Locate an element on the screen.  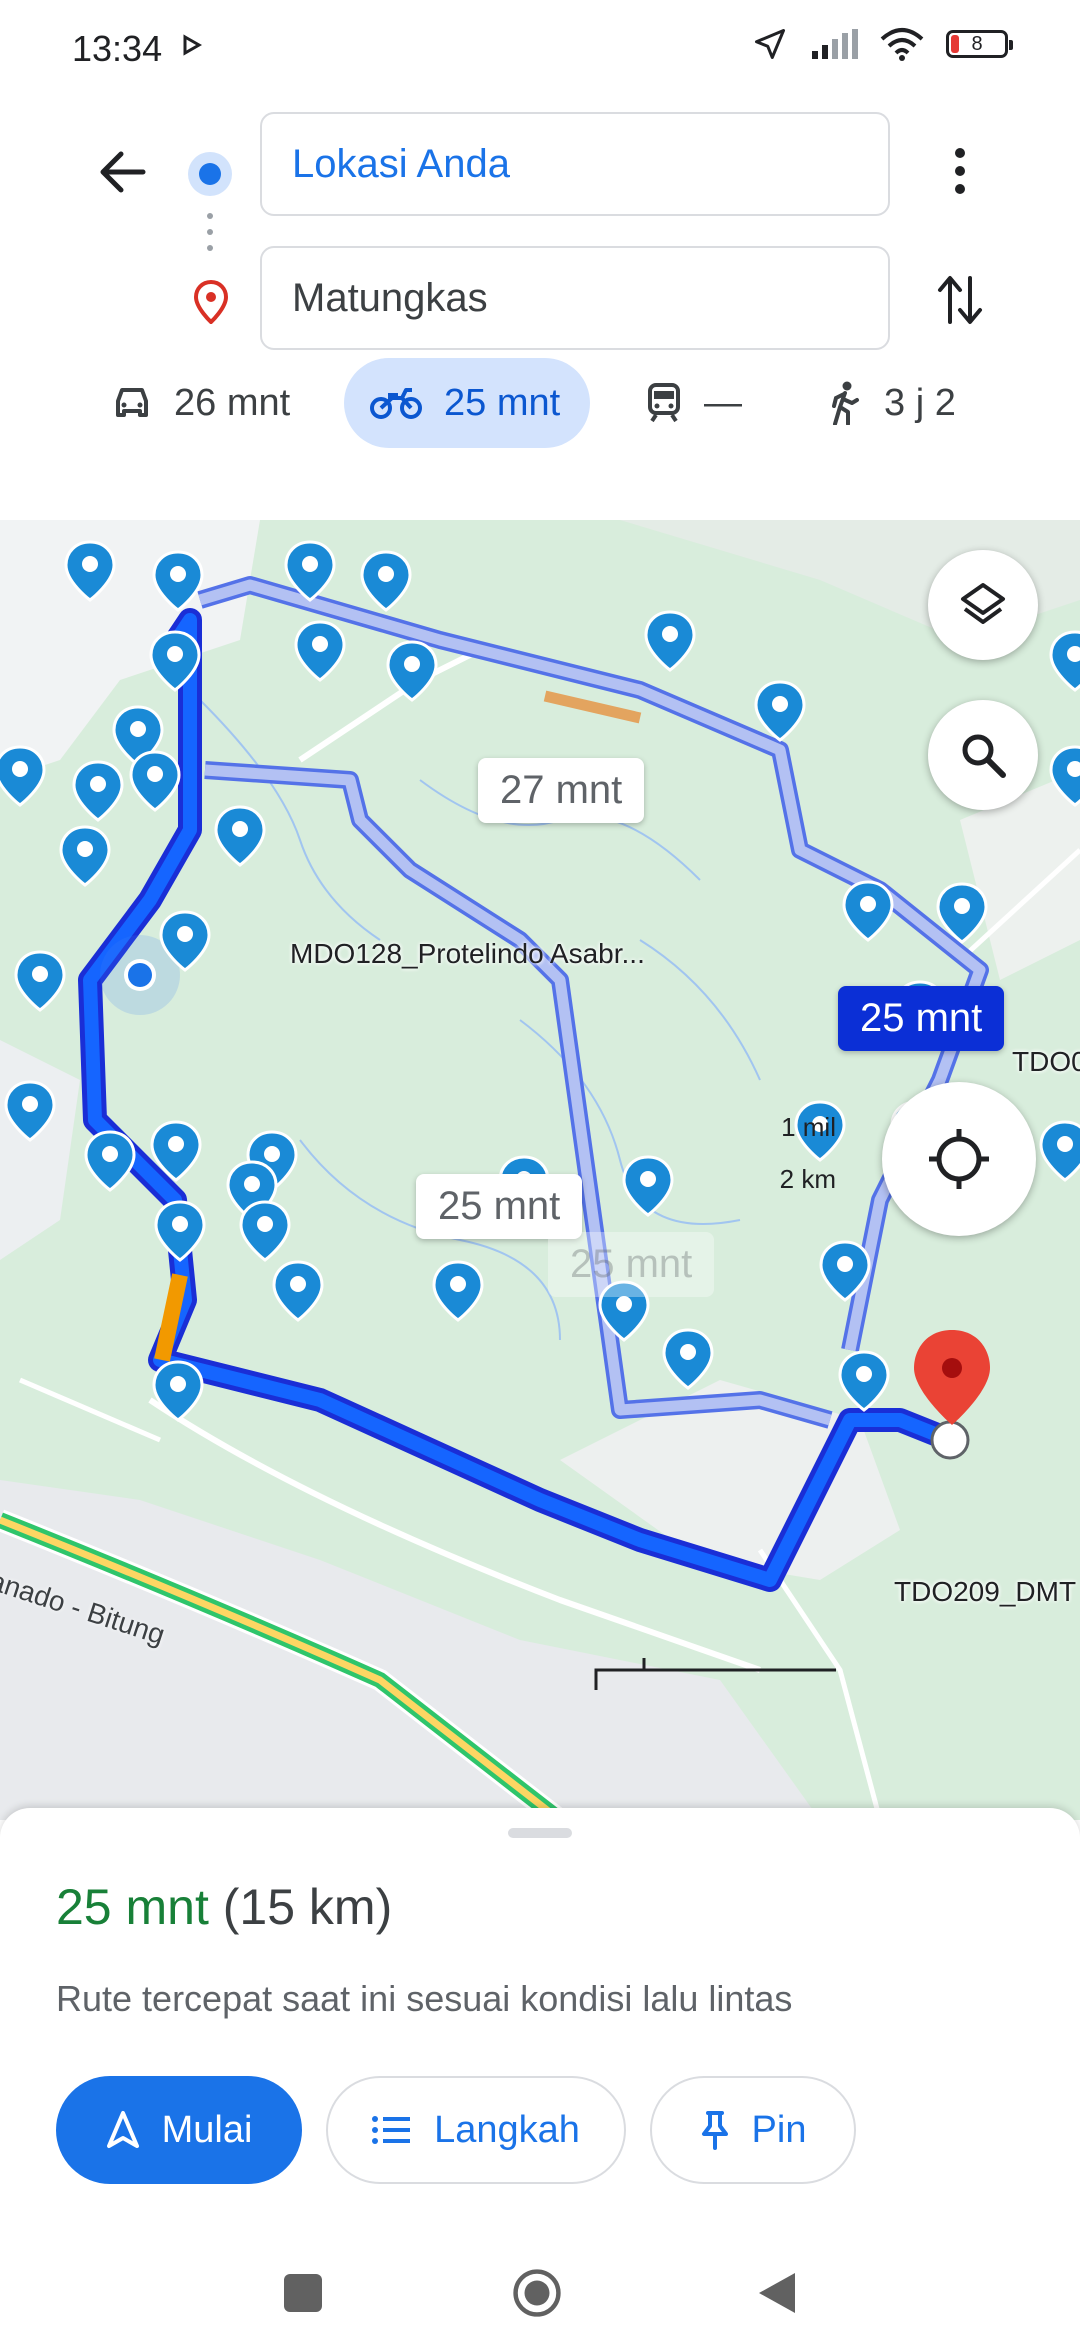
back-nav-button is located at coordinates (777, 2293).